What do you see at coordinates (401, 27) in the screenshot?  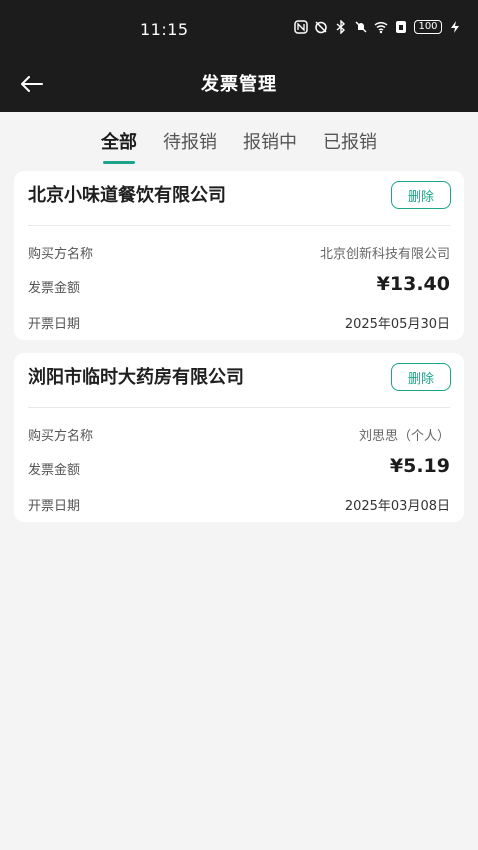 I see `sim-icon` at bounding box center [401, 27].